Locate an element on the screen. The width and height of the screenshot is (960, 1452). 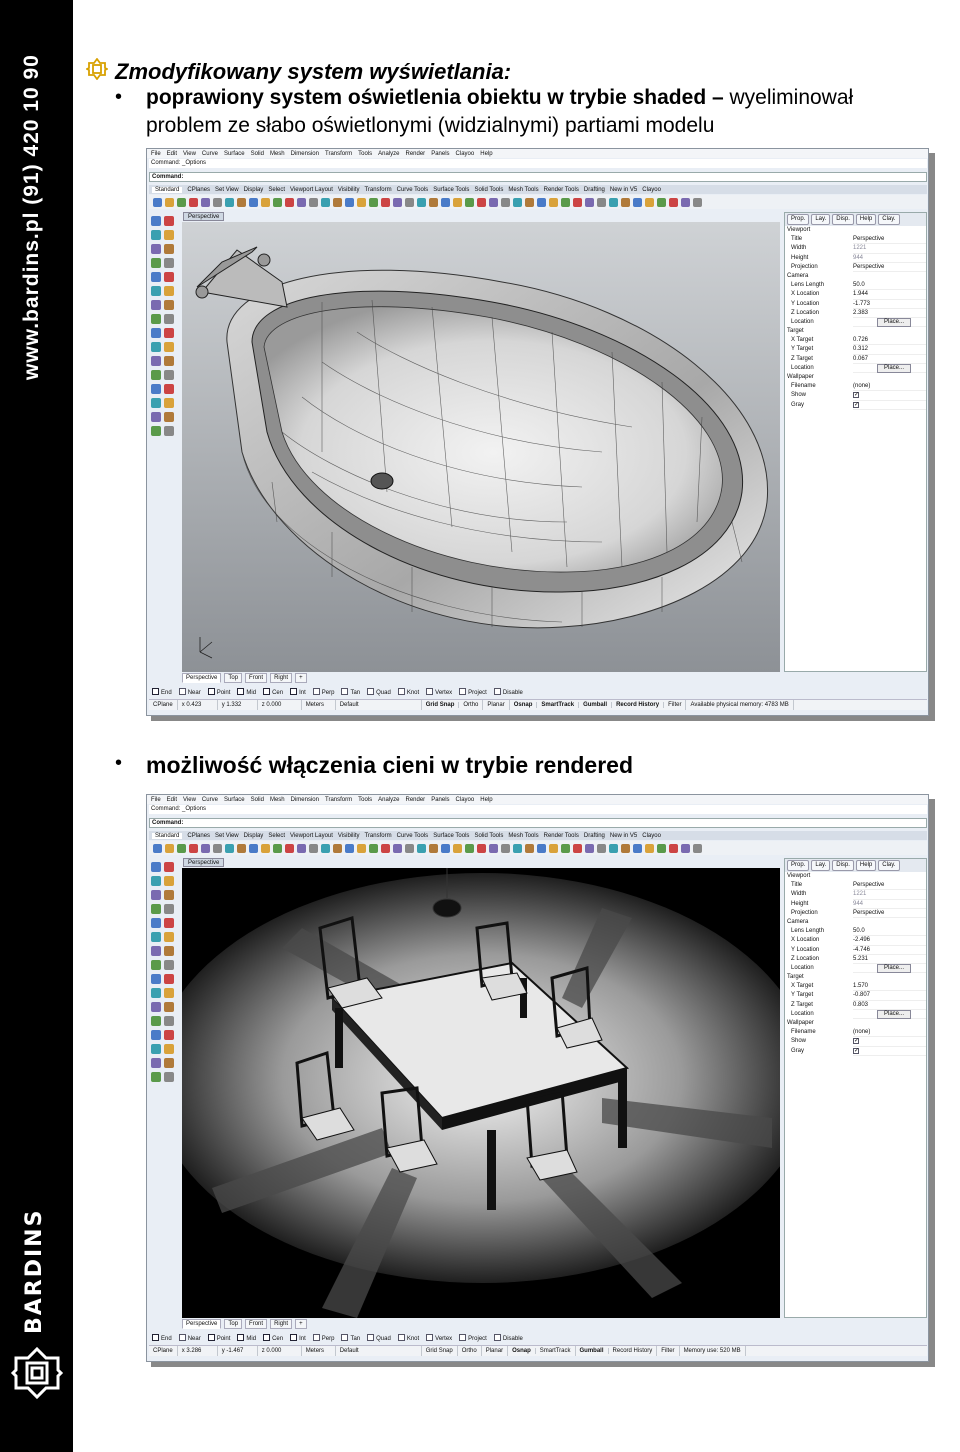
snap-knot: Knot is located at coordinates (408, 692).